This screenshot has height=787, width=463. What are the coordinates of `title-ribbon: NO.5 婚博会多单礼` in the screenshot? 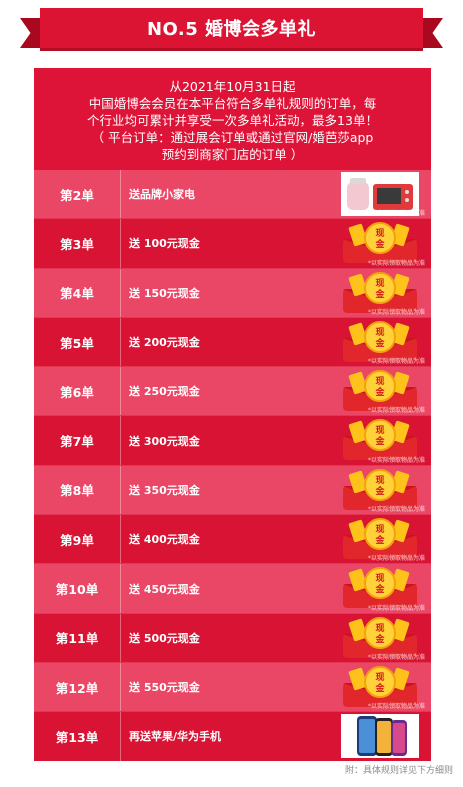 It's located at (231, 30).